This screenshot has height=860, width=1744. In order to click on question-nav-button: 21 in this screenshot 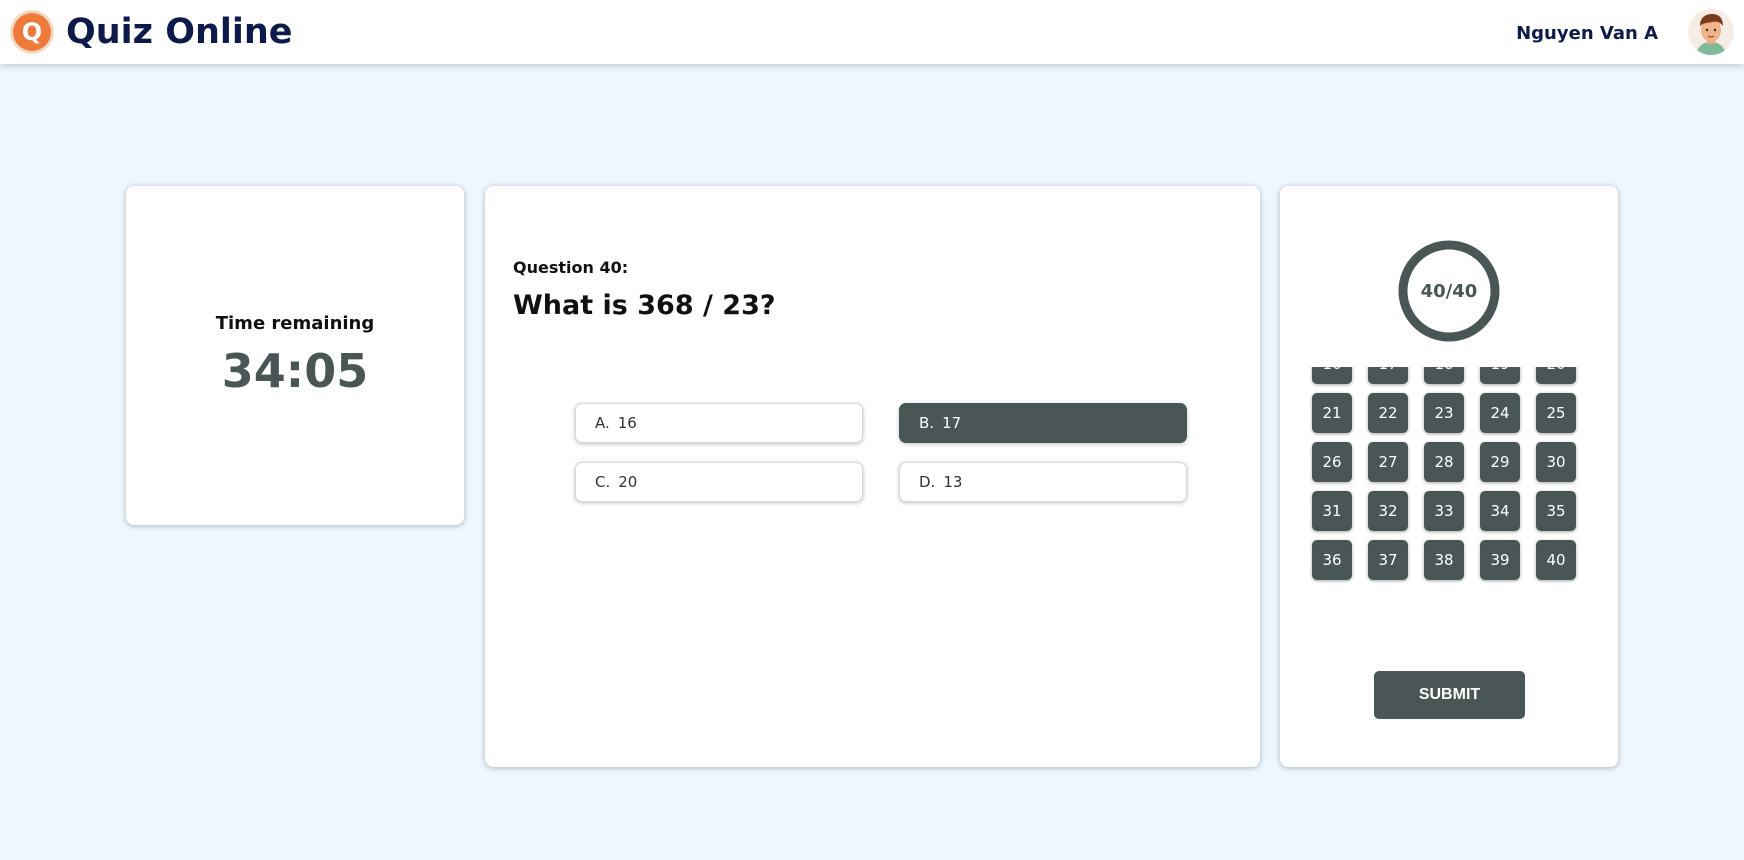, I will do `click(1332, 413)`.